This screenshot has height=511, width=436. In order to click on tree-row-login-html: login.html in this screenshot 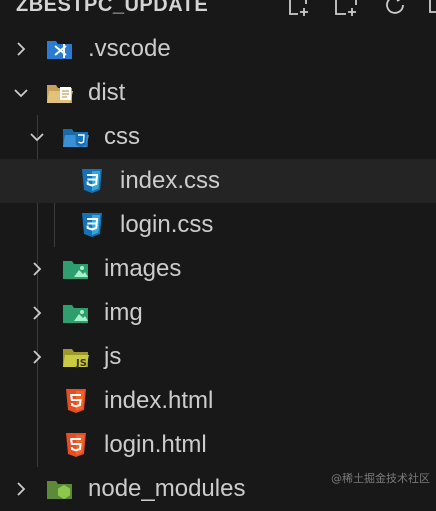, I will do `click(218, 445)`.